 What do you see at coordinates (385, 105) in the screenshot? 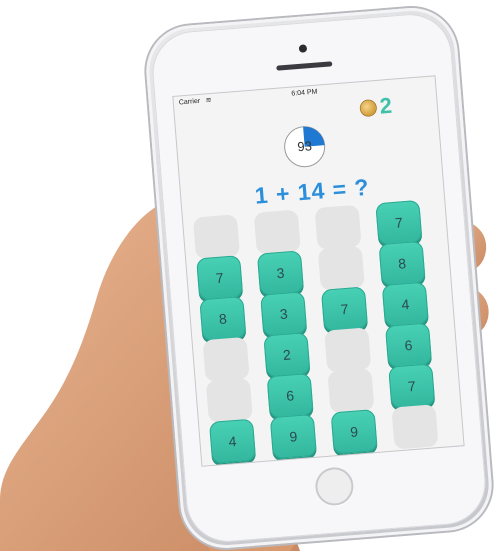
I see `coin-count: 2` at bounding box center [385, 105].